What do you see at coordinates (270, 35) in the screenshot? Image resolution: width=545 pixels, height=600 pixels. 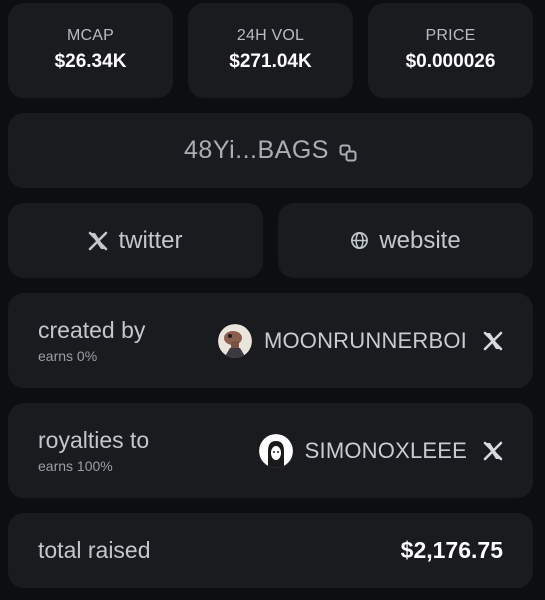 I see `stat-label: 24H VOL` at bounding box center [270, 35].